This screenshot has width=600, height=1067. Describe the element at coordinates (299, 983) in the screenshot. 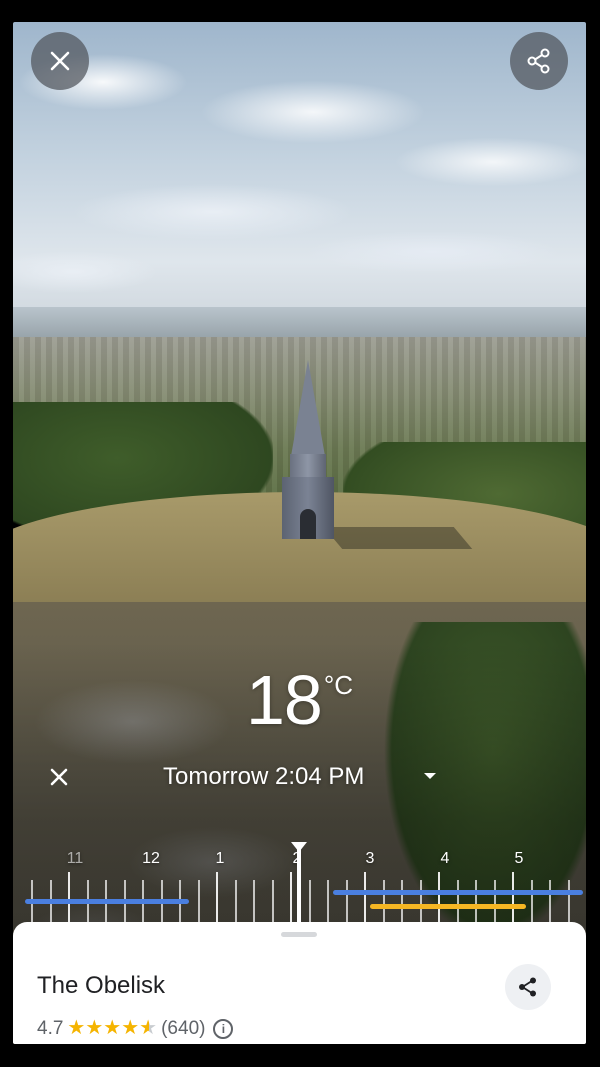

I see `place-bottom-sheet: The Obelisk 4.7 ★★★★★ (640) i` at that location.